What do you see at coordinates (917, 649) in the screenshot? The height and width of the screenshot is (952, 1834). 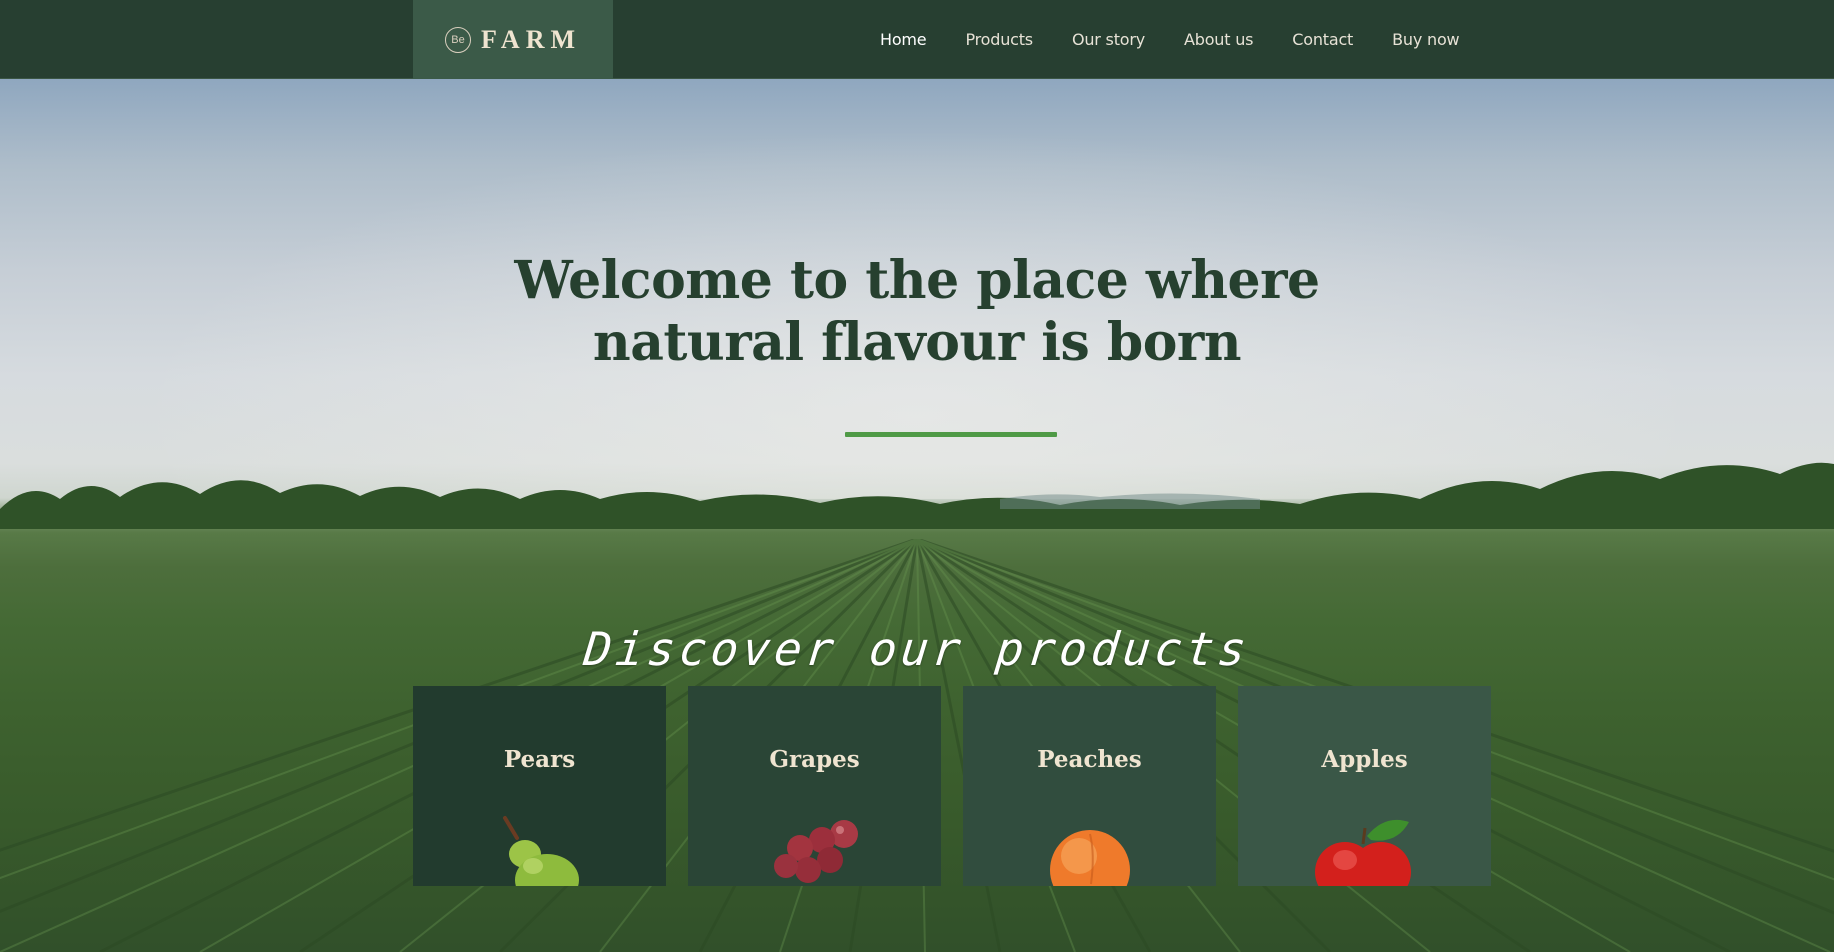 I see `discover-heading: Discover our products` at bounding box center [917, 649].